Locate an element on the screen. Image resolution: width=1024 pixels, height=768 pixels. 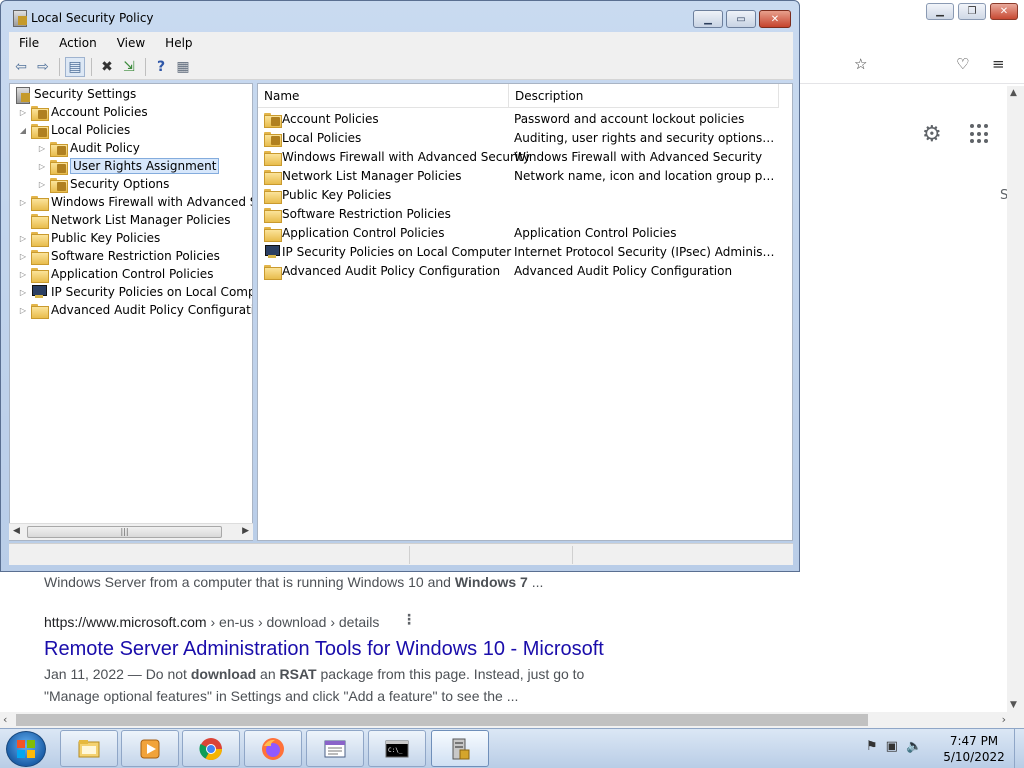
network-icon: ▣ is located at coordinates (892, 746).